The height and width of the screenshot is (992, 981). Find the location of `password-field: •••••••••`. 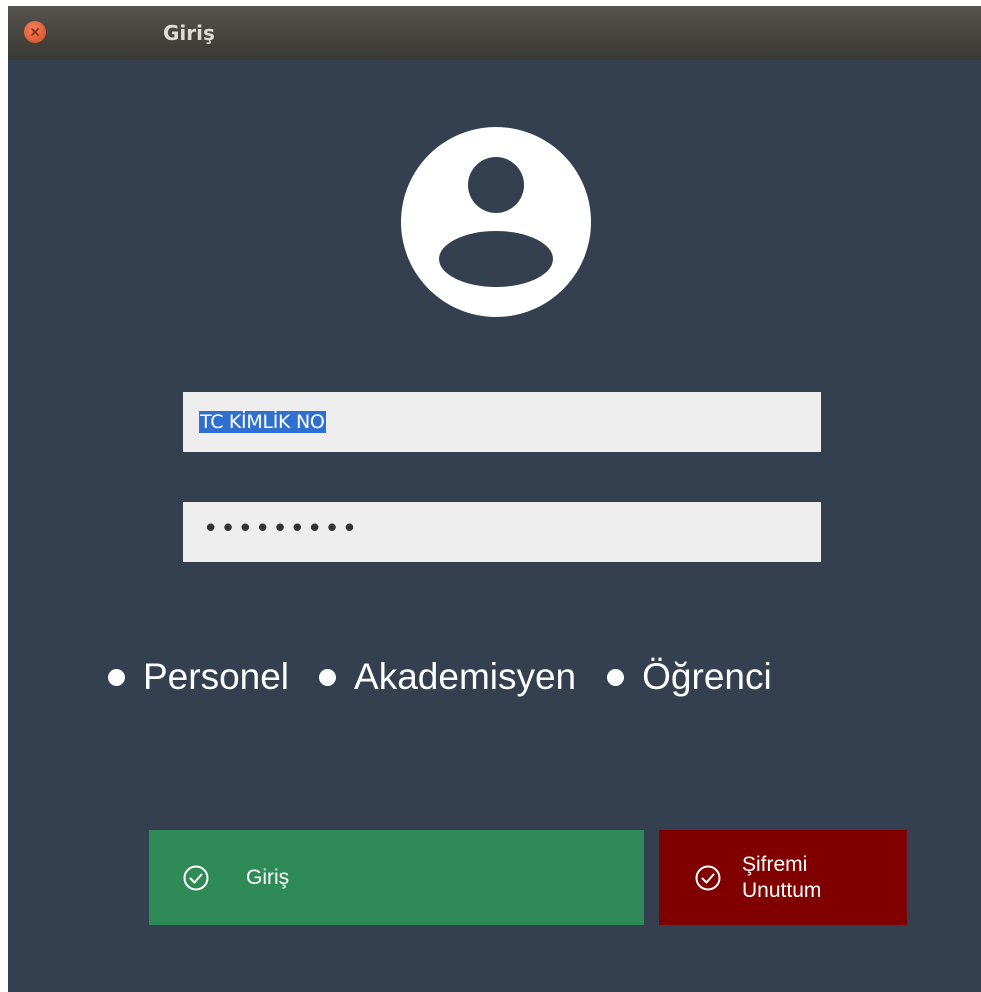

password-field: ••••••••• is located at coordinates (502, 532).